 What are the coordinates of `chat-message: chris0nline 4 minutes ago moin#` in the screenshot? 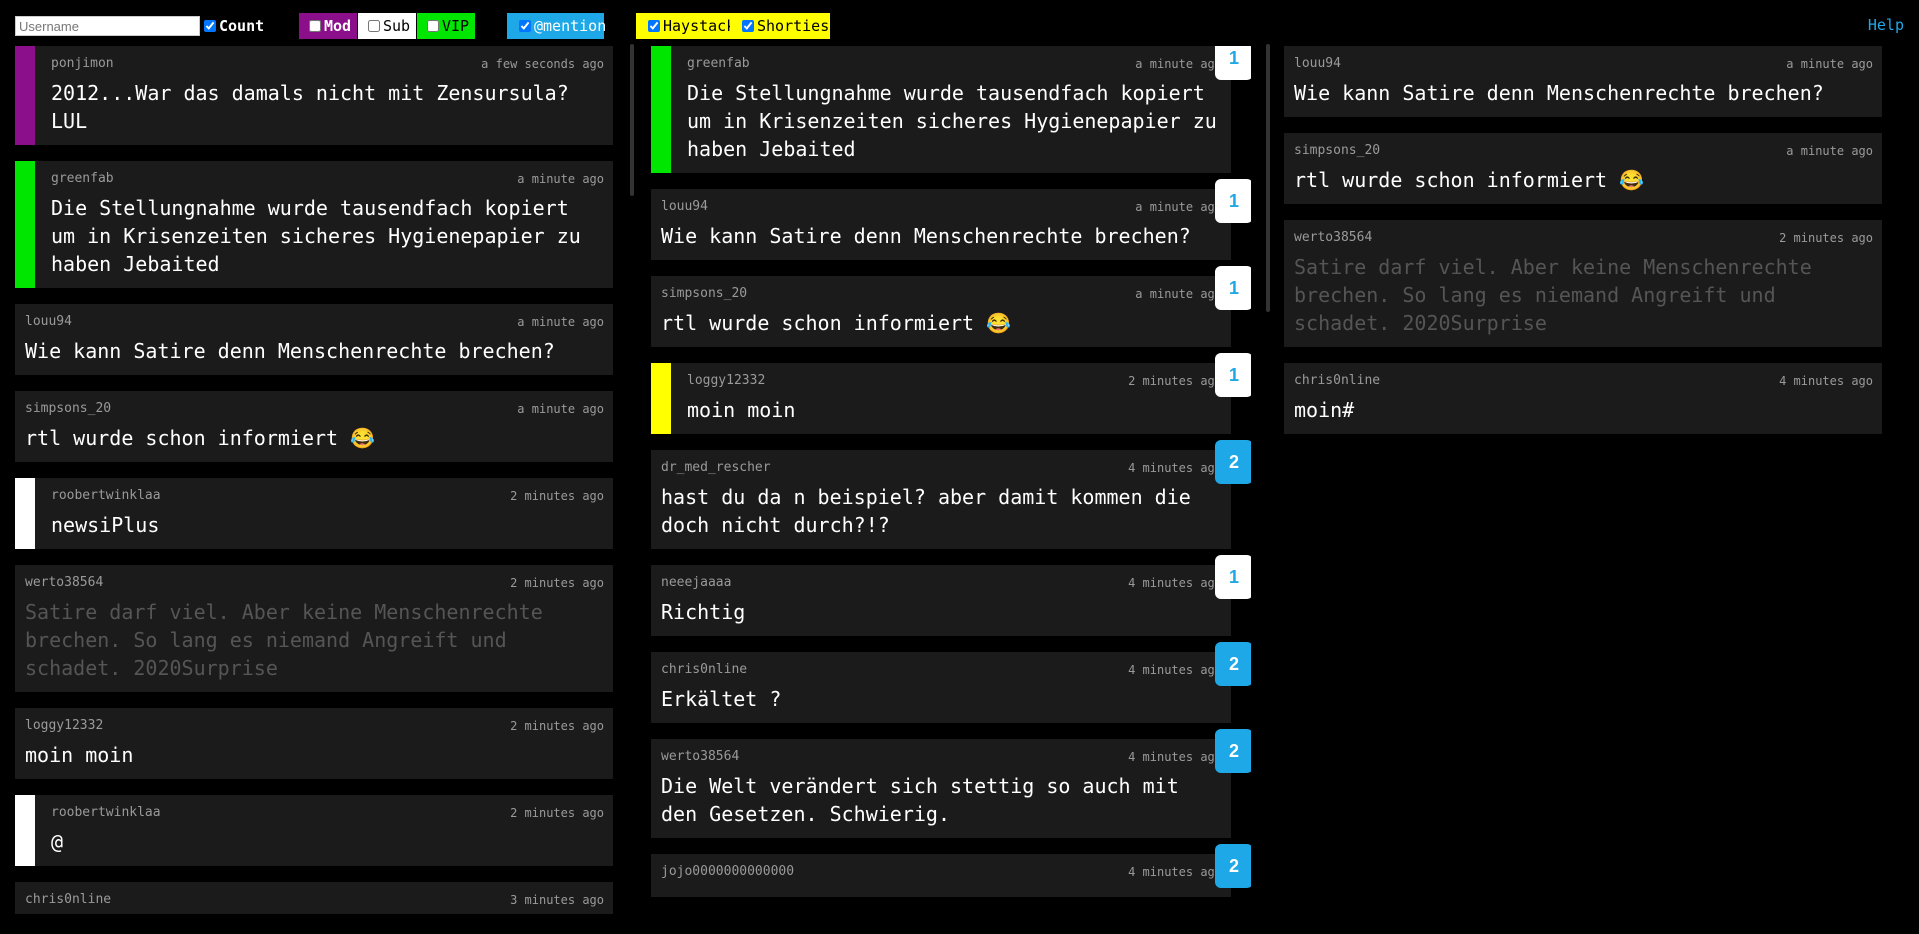 It's located at (1583, 398).